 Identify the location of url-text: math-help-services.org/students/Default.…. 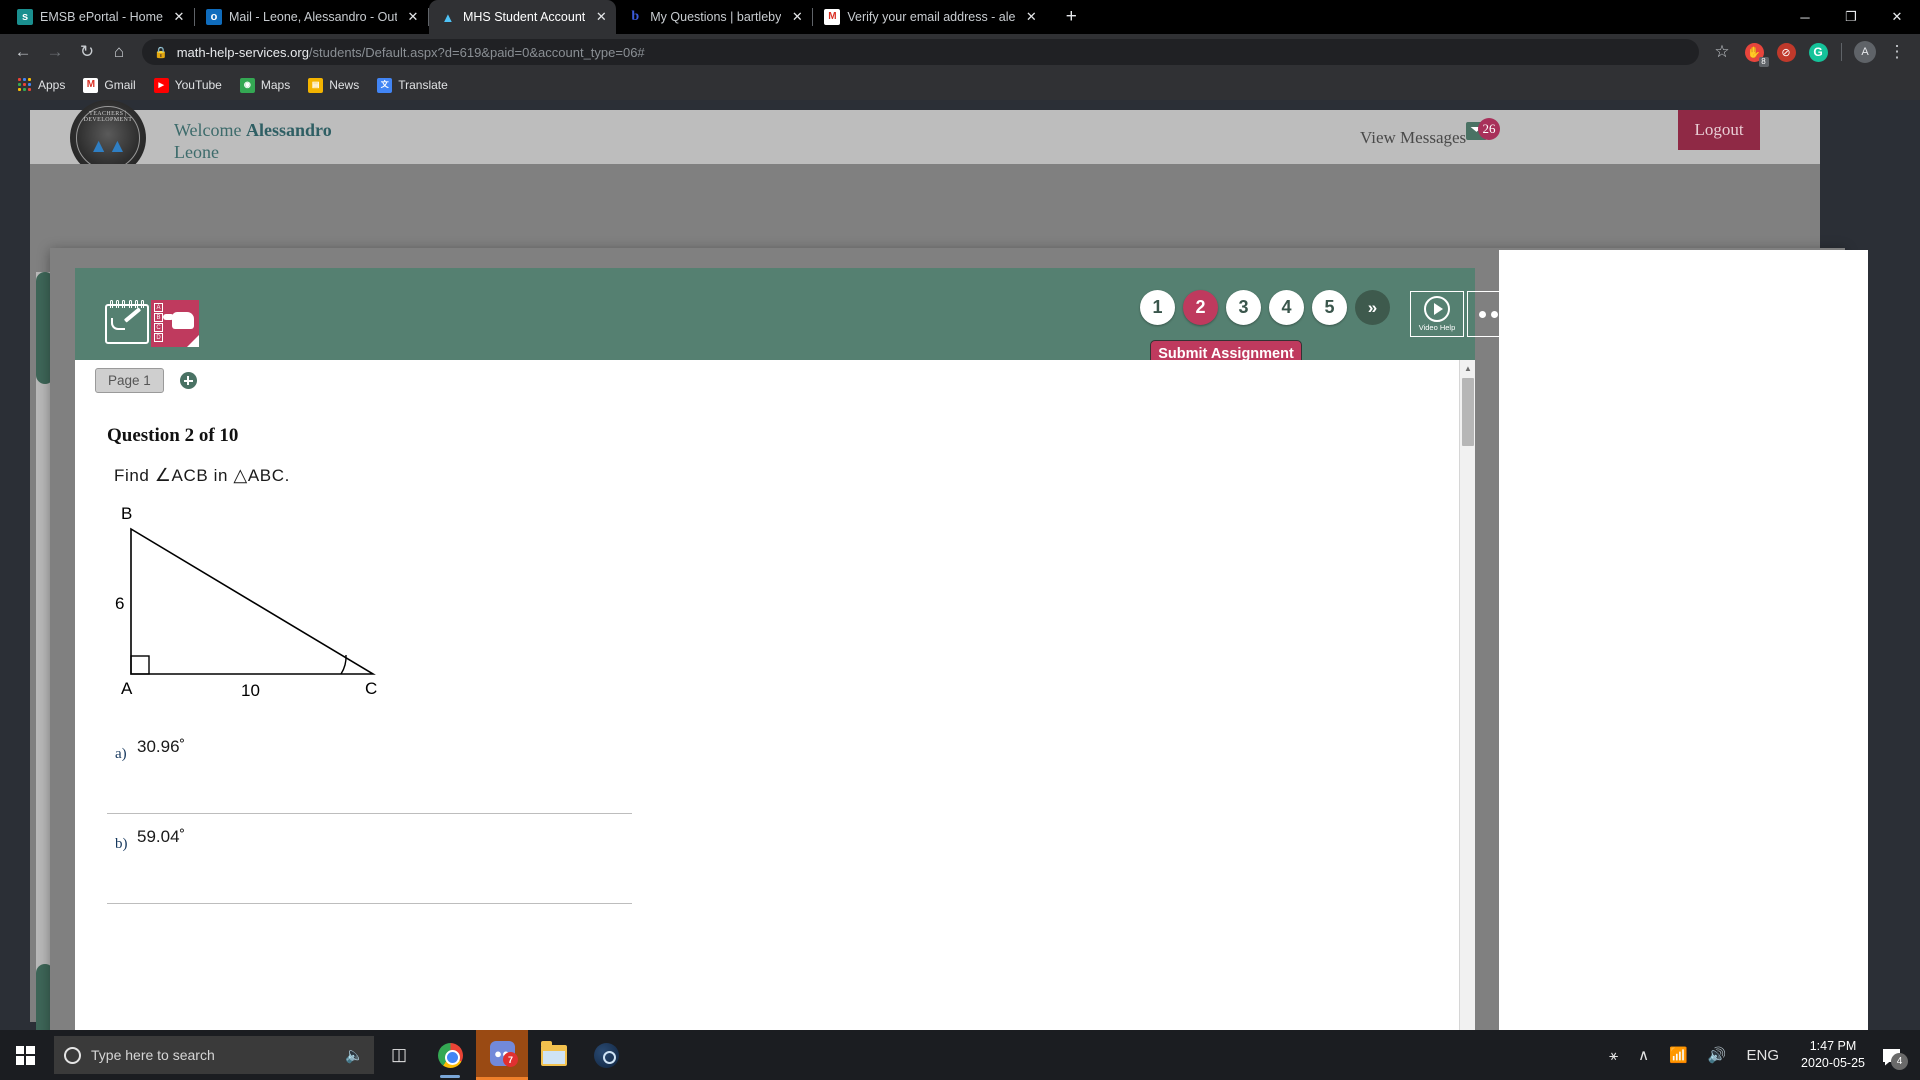
(411, 52).